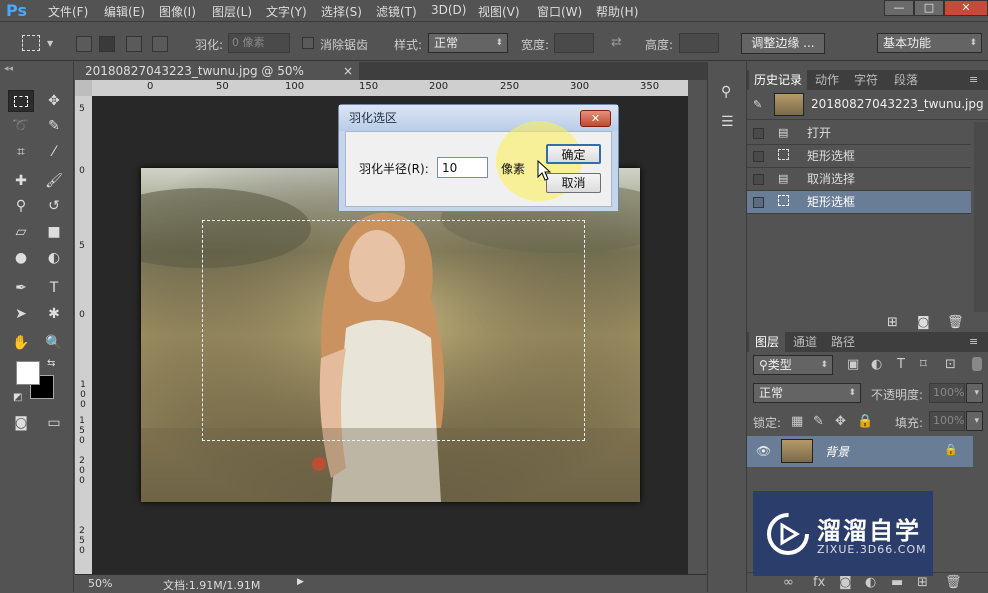 The width and height of the screenshot is (988, 593). Describe the element at coordinates (726, 92) in the screenshot. I see `history-panel-icon: ⚲` at that location.